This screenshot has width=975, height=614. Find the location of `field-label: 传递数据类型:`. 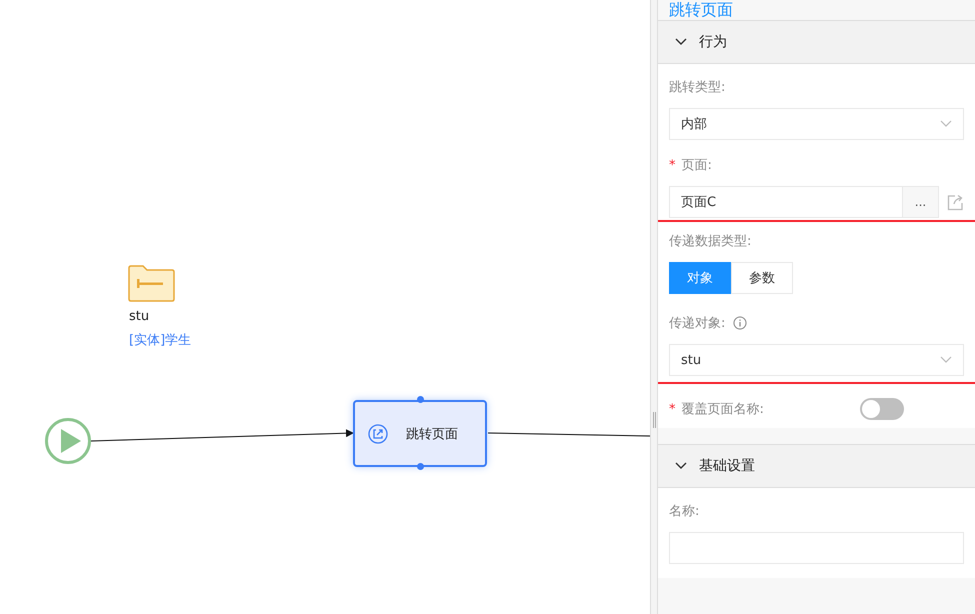

field-label: 传递数据类型: is located at coordinates (710, 241).